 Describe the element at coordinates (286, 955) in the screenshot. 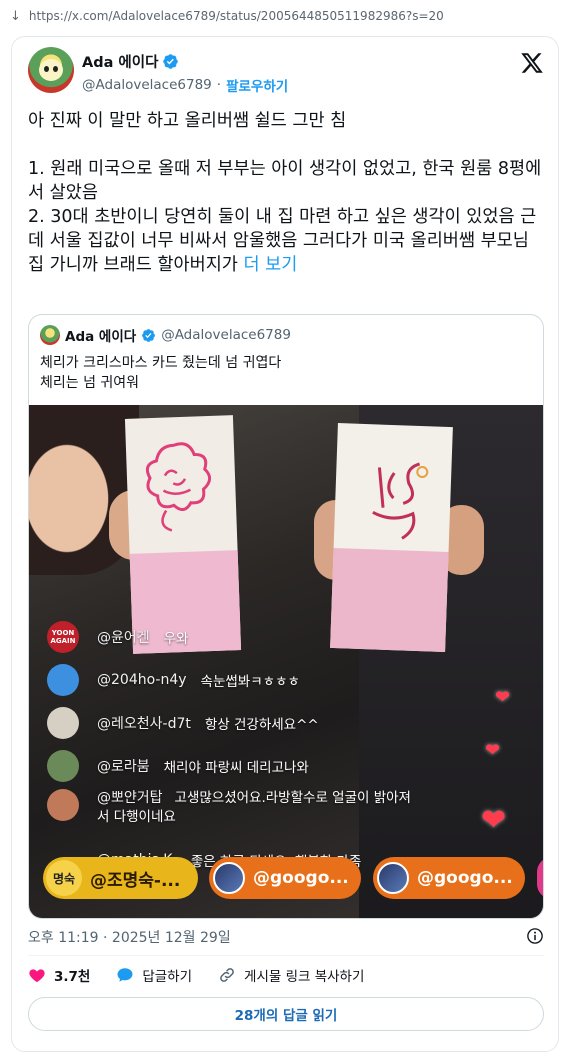

I see `divider` at that location.